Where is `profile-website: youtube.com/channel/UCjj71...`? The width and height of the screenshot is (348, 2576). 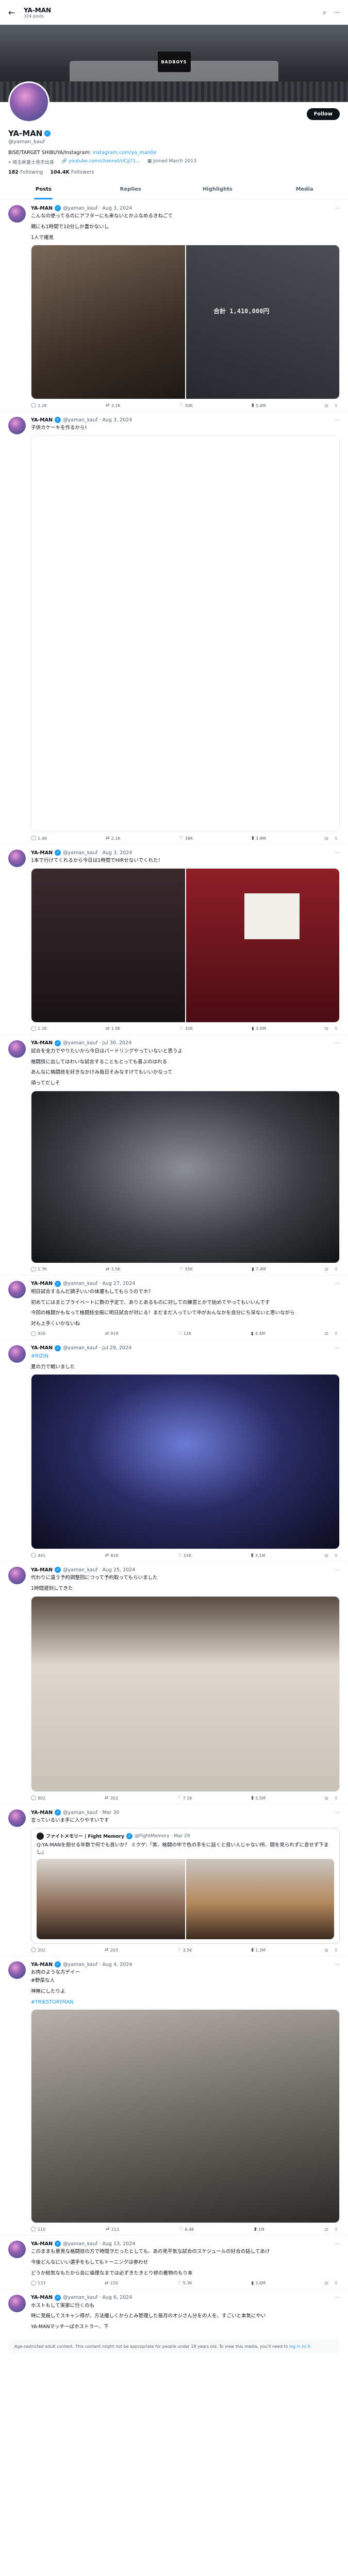
profile-website: youtube.com/channel/UCjj71... is located at coordinates (104, 161).